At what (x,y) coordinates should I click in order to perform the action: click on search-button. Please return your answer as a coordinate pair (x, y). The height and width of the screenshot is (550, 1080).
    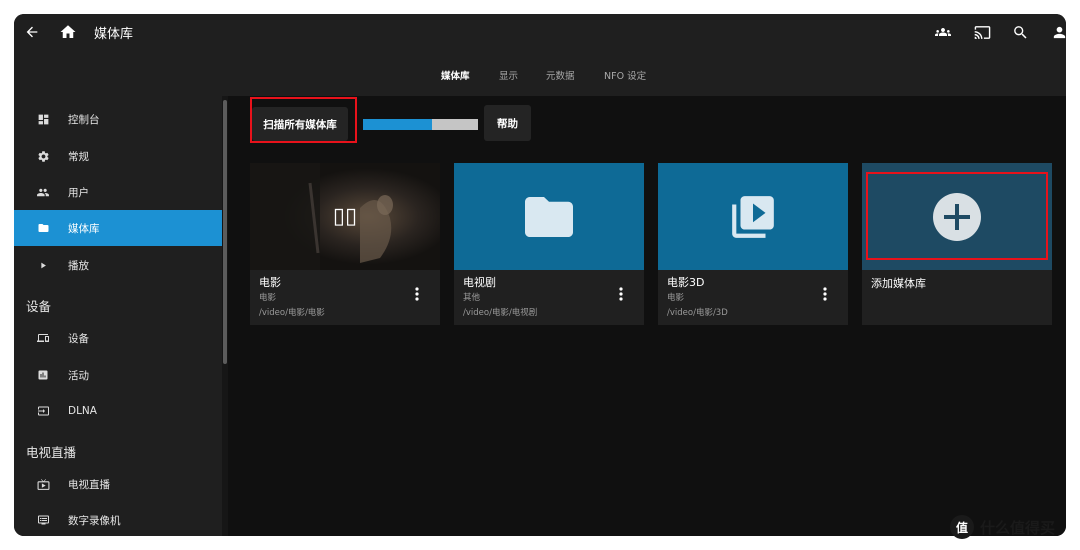
    Looking at the image, I should click on (1020, 32).